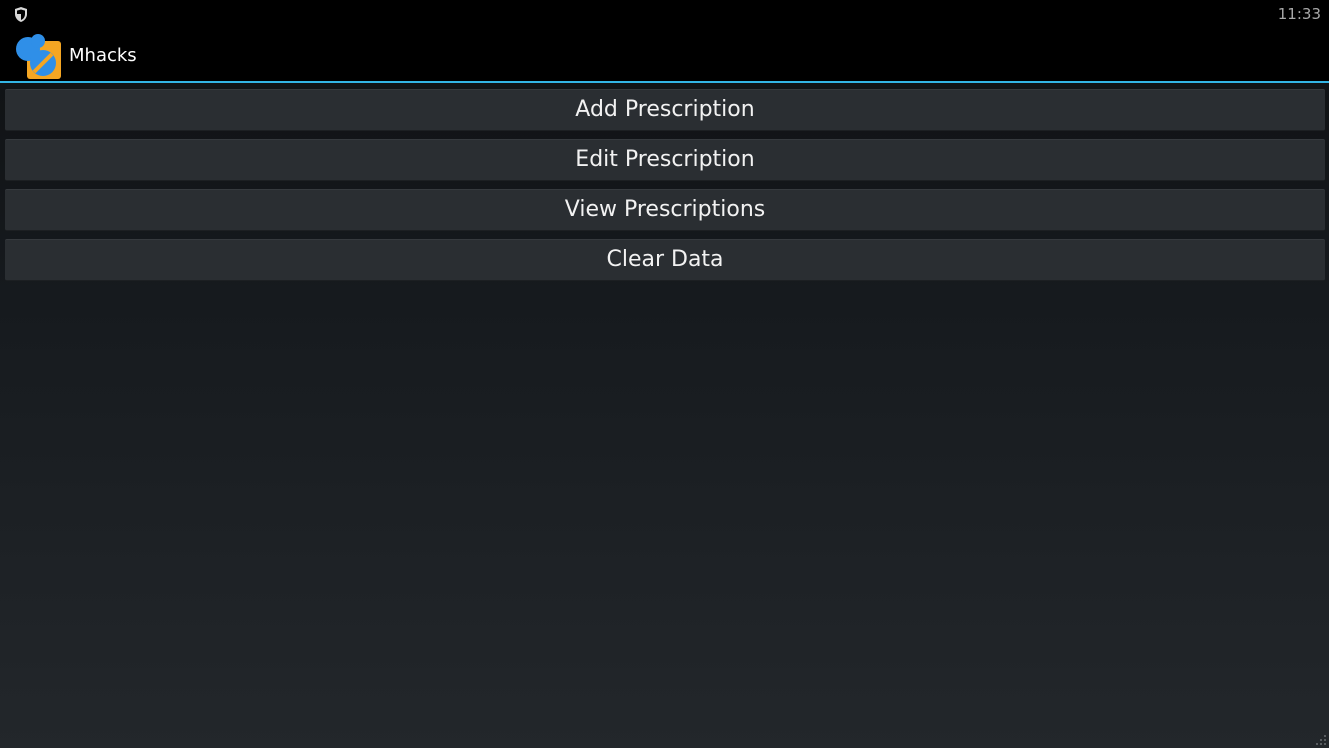 The width and height of the screenshot is (1329, 748). What do you see at coordinates (664, 14) in the screenshot?
I see `status-bar: 11:33` at bounding box center [664, 14].